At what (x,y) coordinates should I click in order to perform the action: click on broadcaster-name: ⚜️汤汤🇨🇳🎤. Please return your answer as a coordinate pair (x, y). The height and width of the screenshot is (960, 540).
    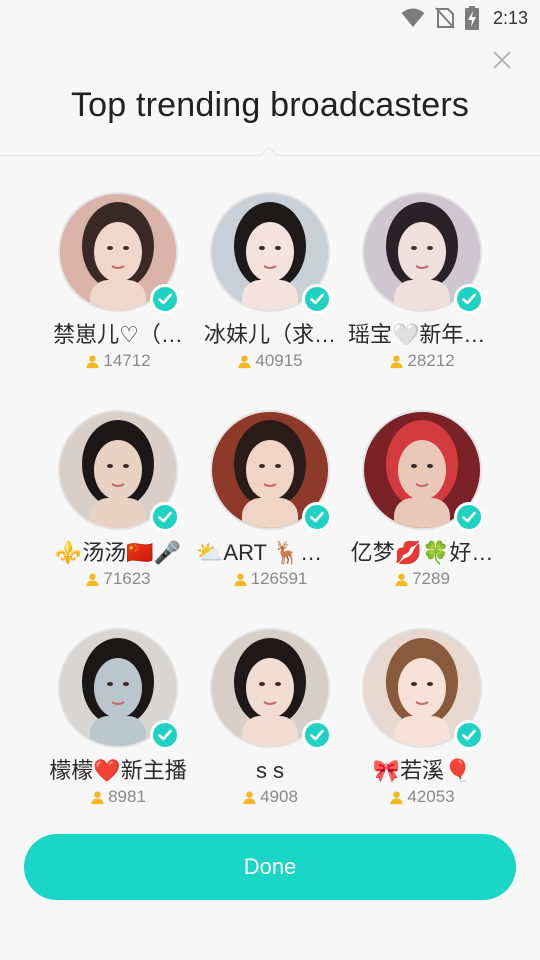
    Looking at the image, I should click on (118, 552).